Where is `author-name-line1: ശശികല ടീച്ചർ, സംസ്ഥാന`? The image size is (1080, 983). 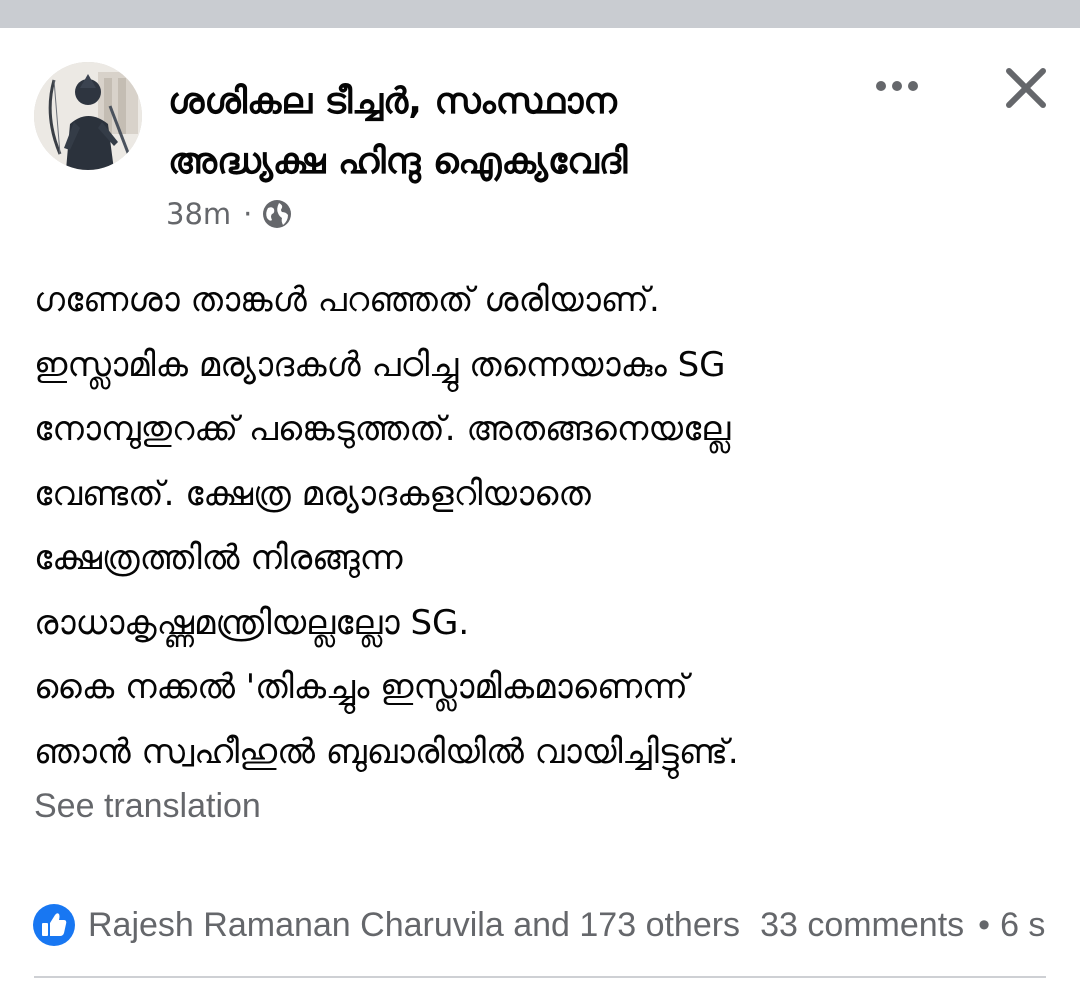 author-name-line1: ശശികല ടീച്ചർ, സംസ്ഥാന is located at coordinates (392, 101).